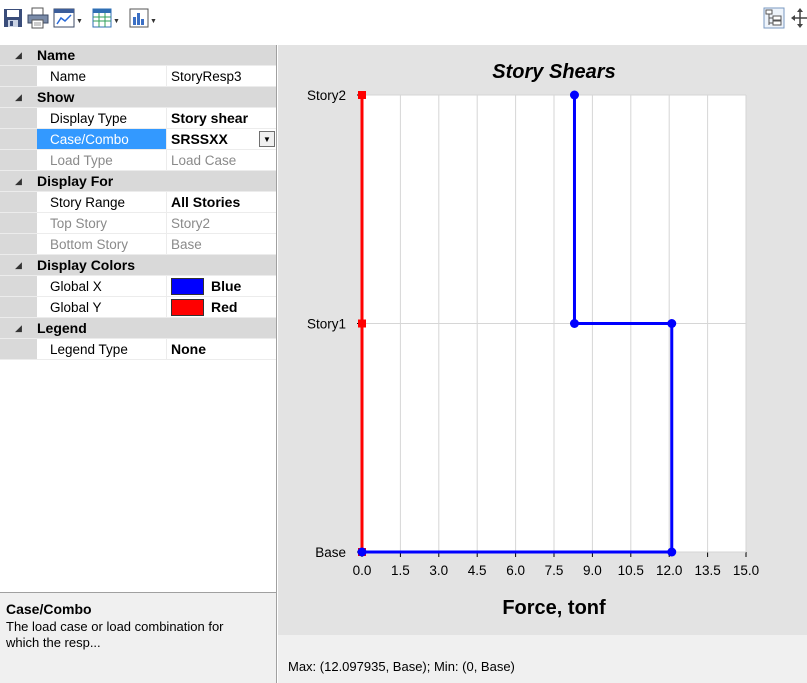 This screenshot has height=683, width=807. I want to click on print-icon, so click(38, 18).